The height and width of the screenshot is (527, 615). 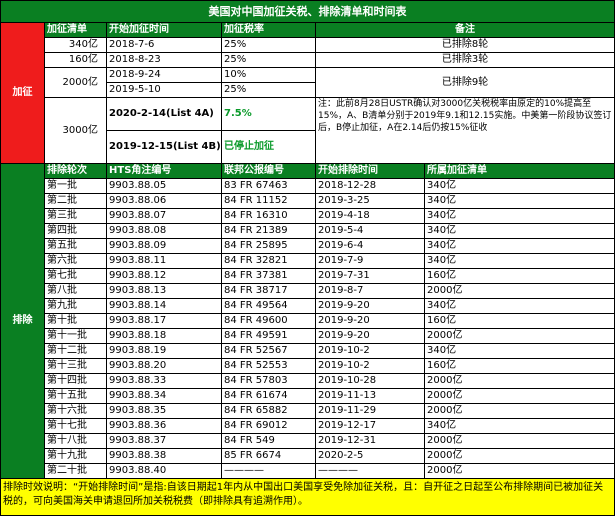 I want to click on exclusion-row: 第十四批 9903.88.33 84 FR 57803 2019-10-28 2000亿, so click(x=308, y=381).